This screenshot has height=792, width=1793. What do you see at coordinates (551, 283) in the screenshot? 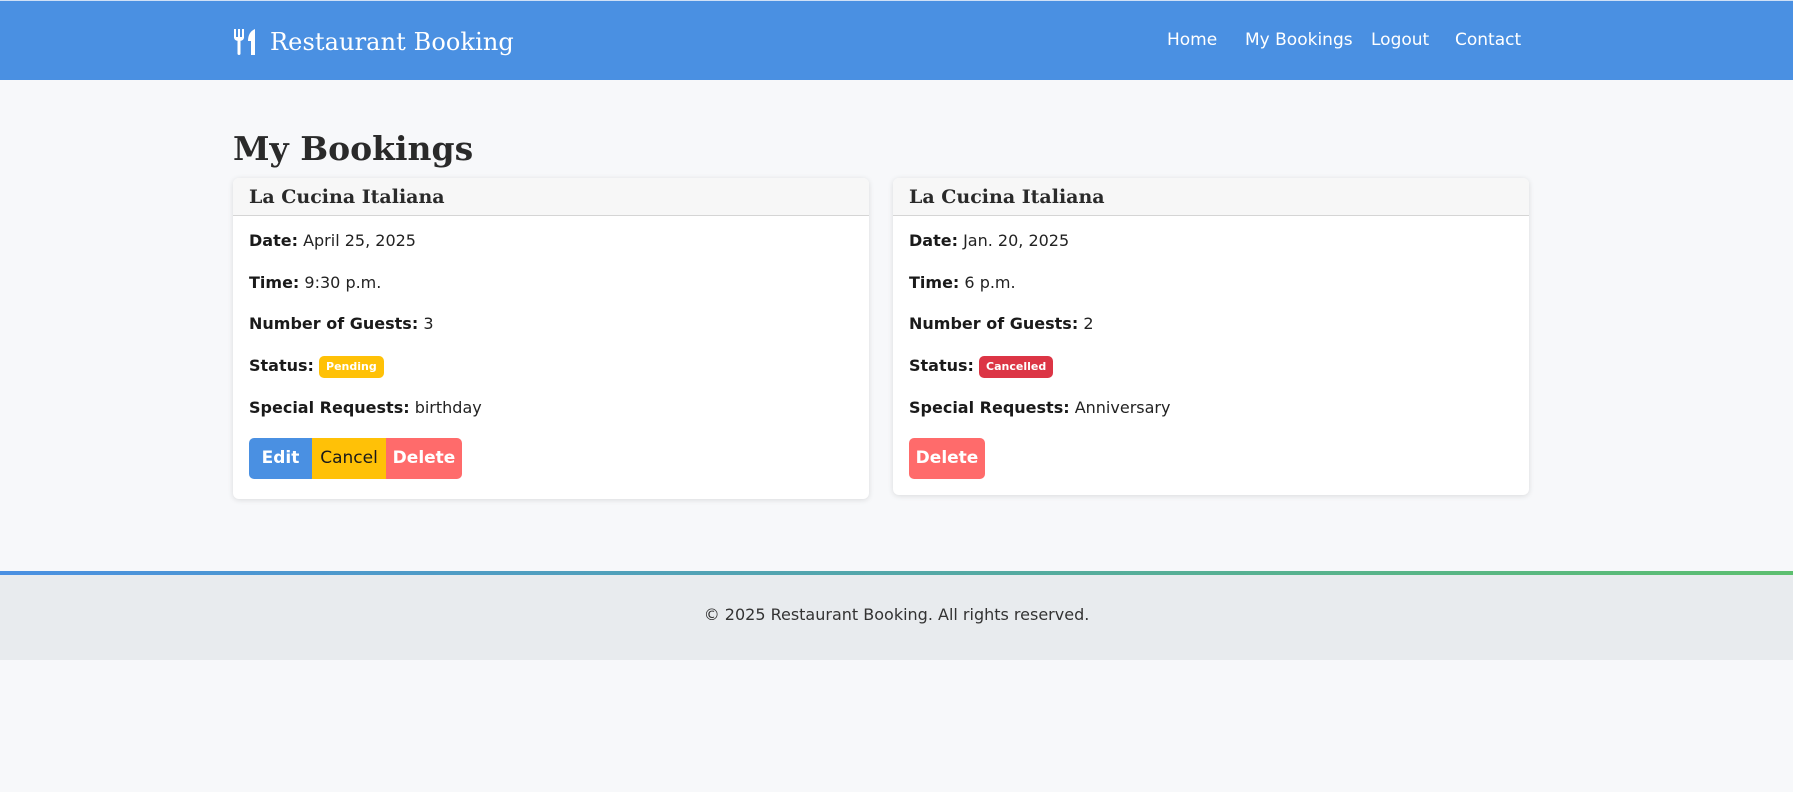
I see `booking-time: Time: 9:30 p.m.` at bounding box center [551, 283].